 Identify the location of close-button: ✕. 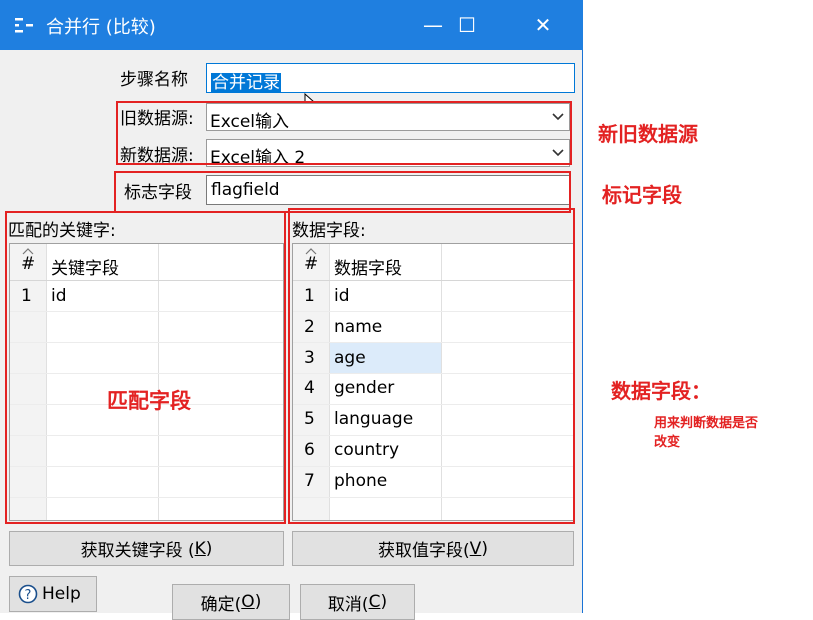
(543, 25).